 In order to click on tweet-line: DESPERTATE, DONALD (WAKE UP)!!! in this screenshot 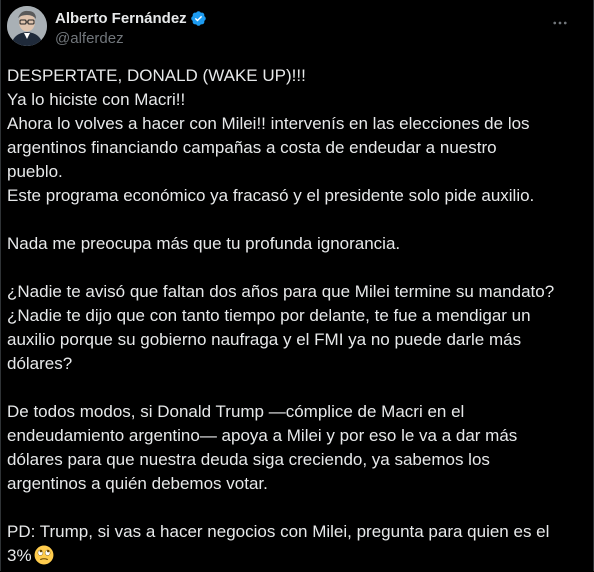, I will do `click(156, 75)`.